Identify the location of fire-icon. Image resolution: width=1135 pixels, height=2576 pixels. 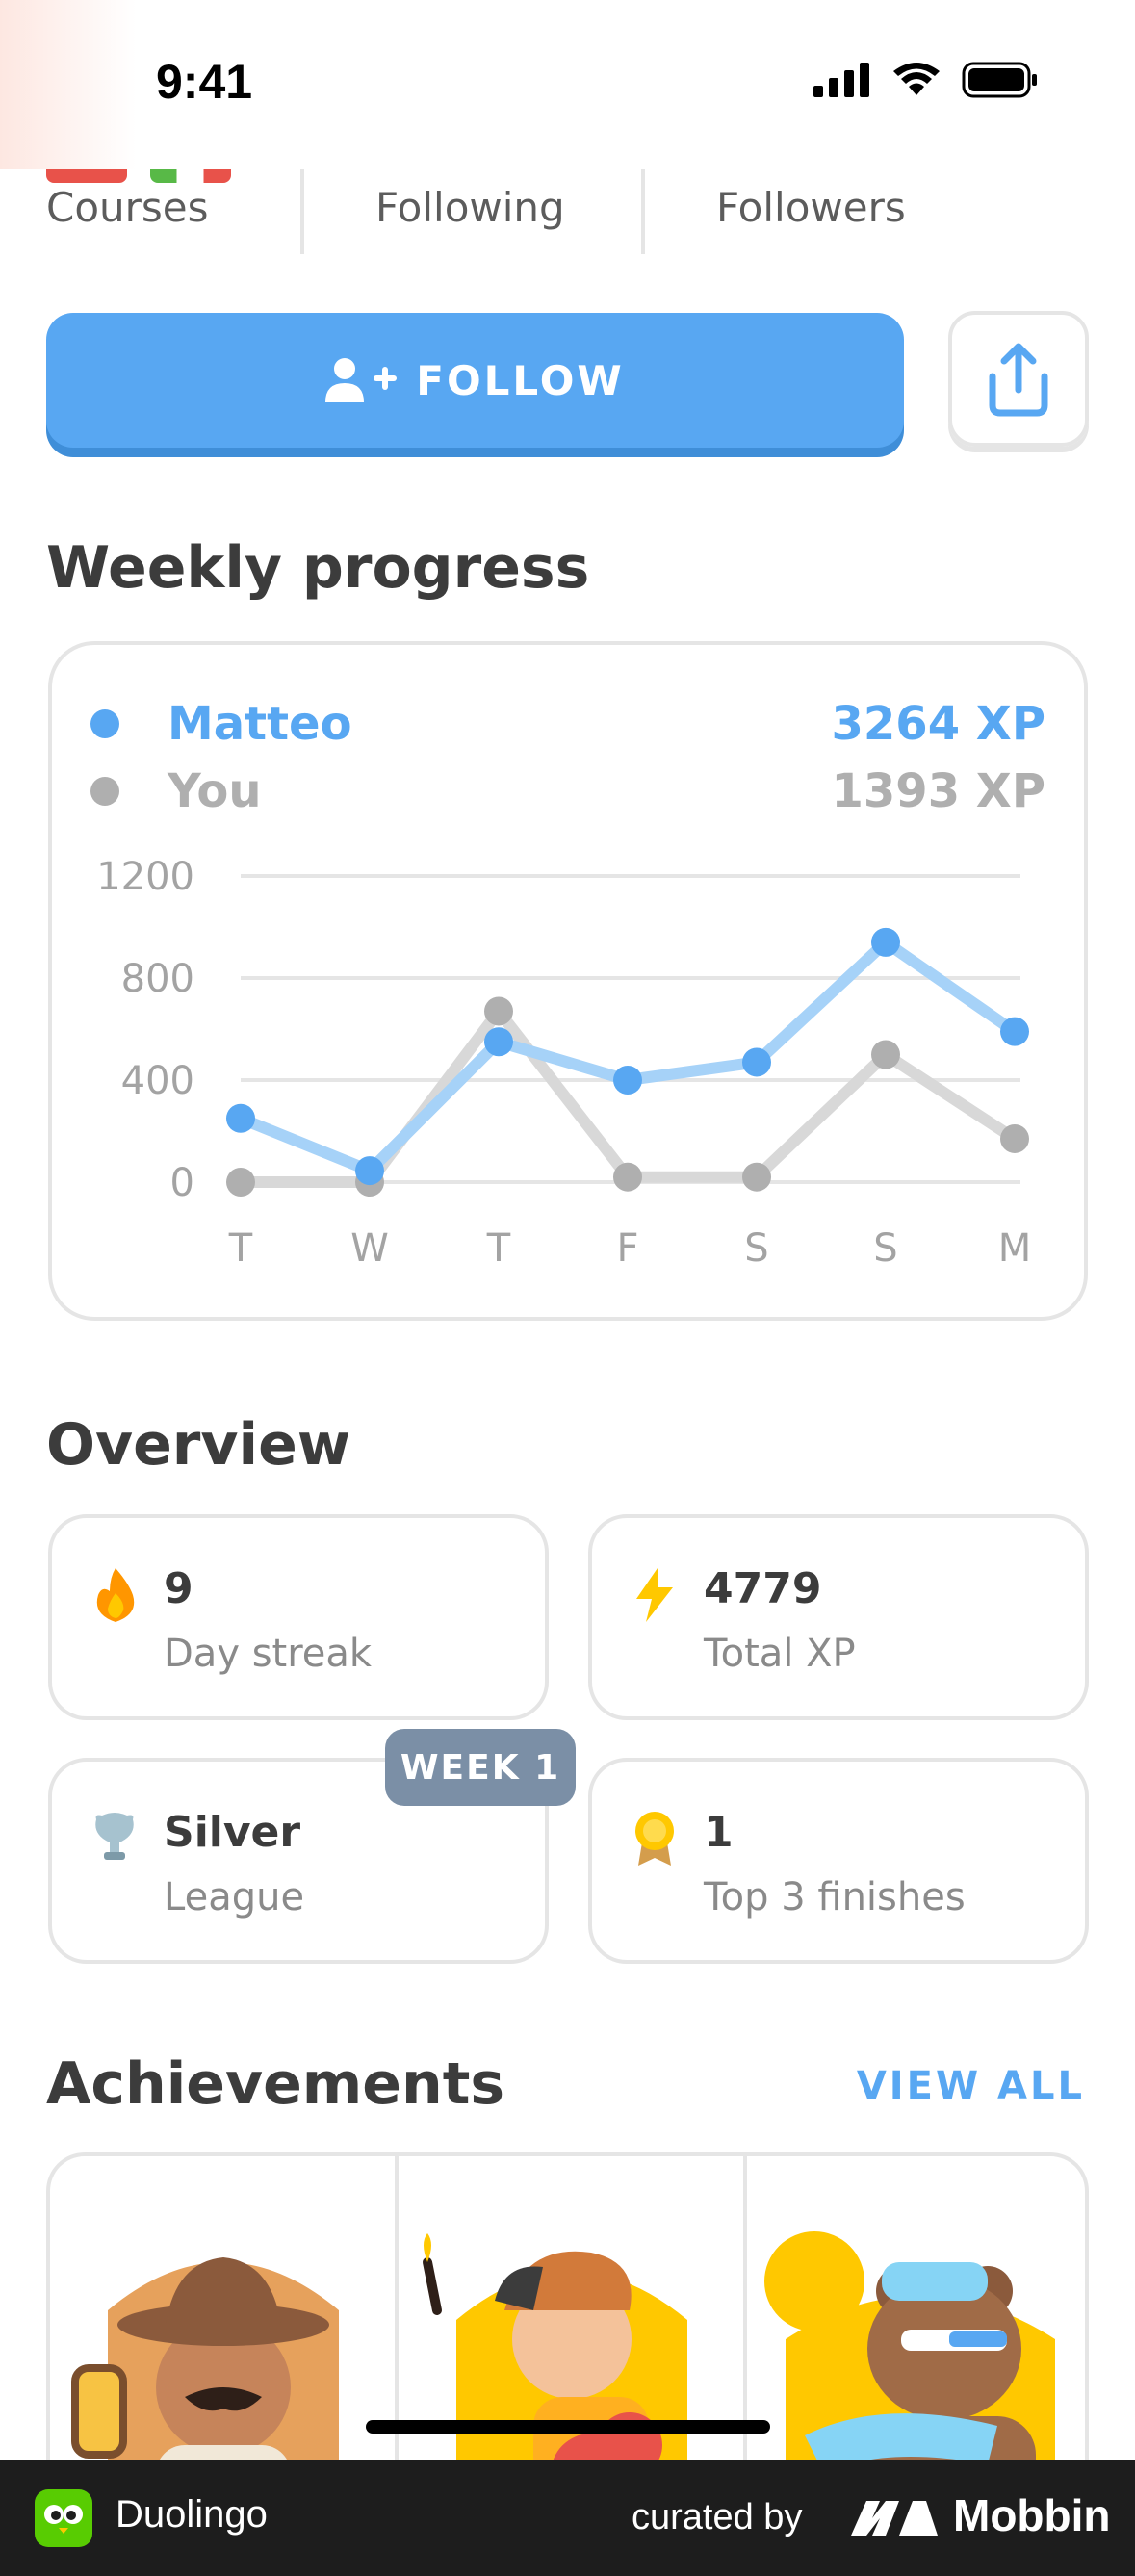
(115, 1595).